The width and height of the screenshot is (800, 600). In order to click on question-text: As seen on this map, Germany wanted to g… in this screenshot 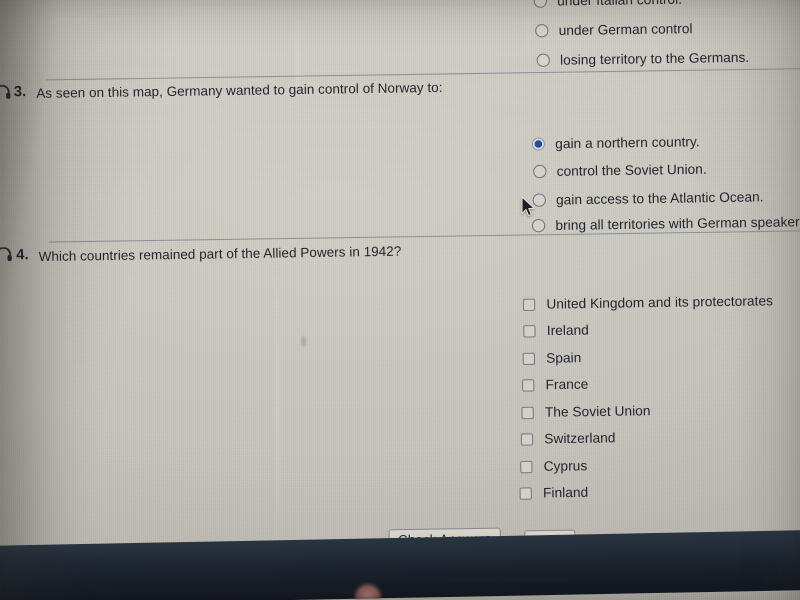, I will do `click(239, 90)`.